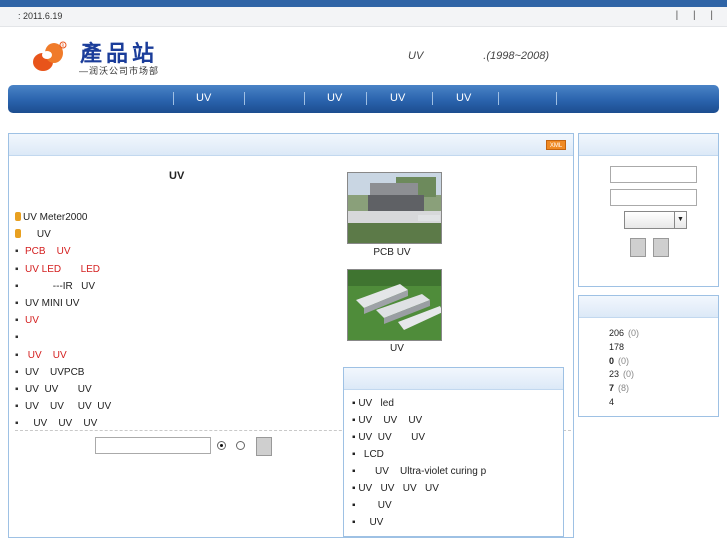  What do you see at coordinates (63, 234) in the screenshot?
I see `list-item: UV` at bounding box center [63, 234].